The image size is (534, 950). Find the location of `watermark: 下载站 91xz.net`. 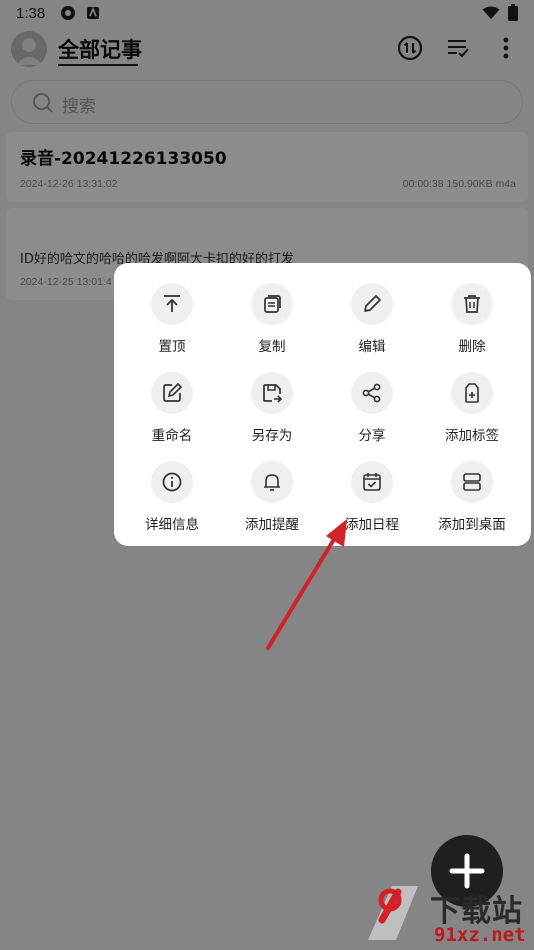

watermark: 下载站 91xz.net is located at coordinates (447, 914).